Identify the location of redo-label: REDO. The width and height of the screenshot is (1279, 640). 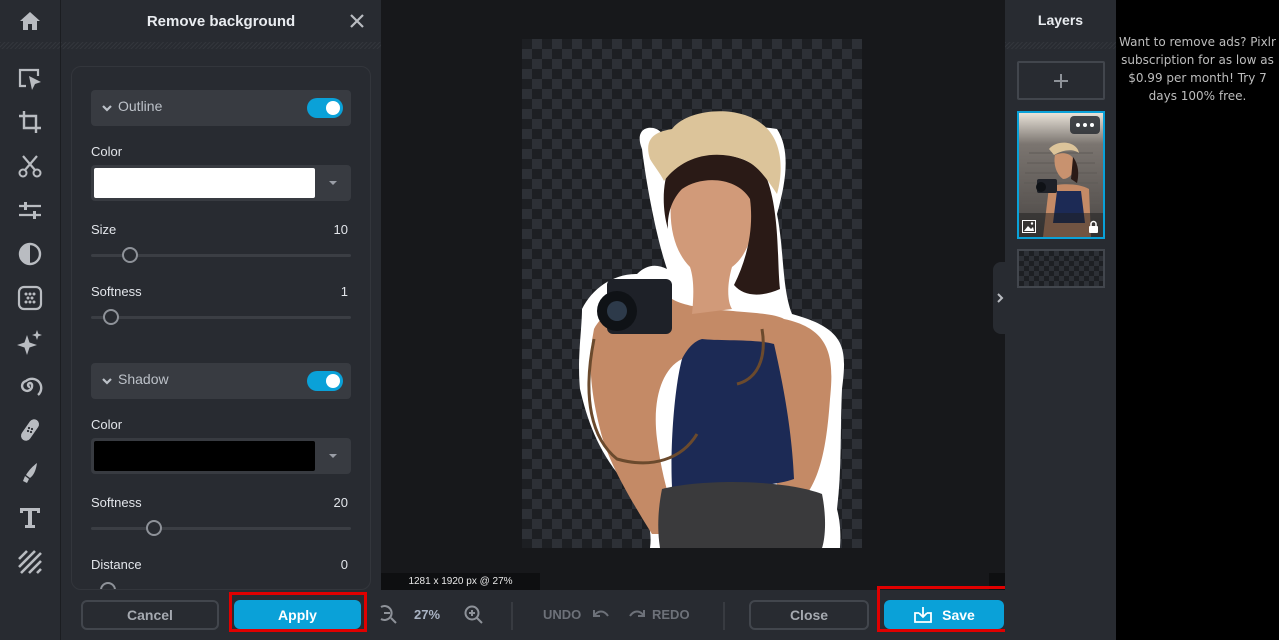
(671, 614).